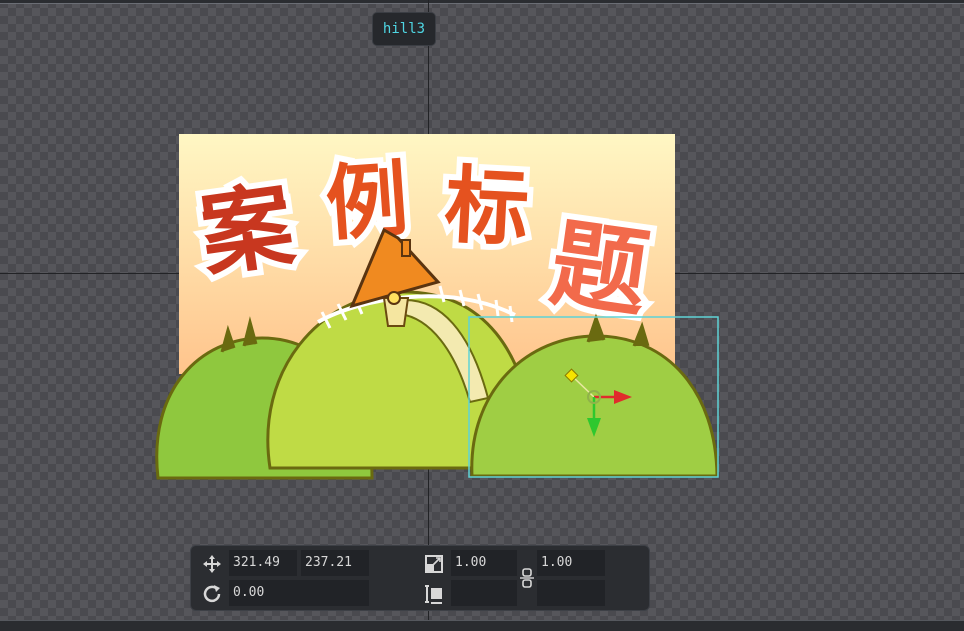 This screenshot has height=631, width=964. What do you see at coordinates (434, 564) in the screenshot?
I see `scale-icon` at bounding box center [434, 564].